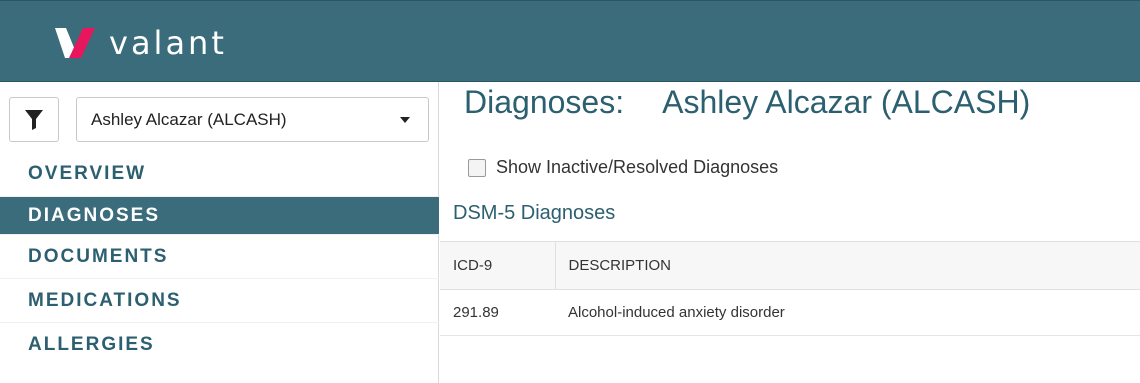  I want to click on patient-select: Ashley Alcazar (ALCASH), so click(252, 119).